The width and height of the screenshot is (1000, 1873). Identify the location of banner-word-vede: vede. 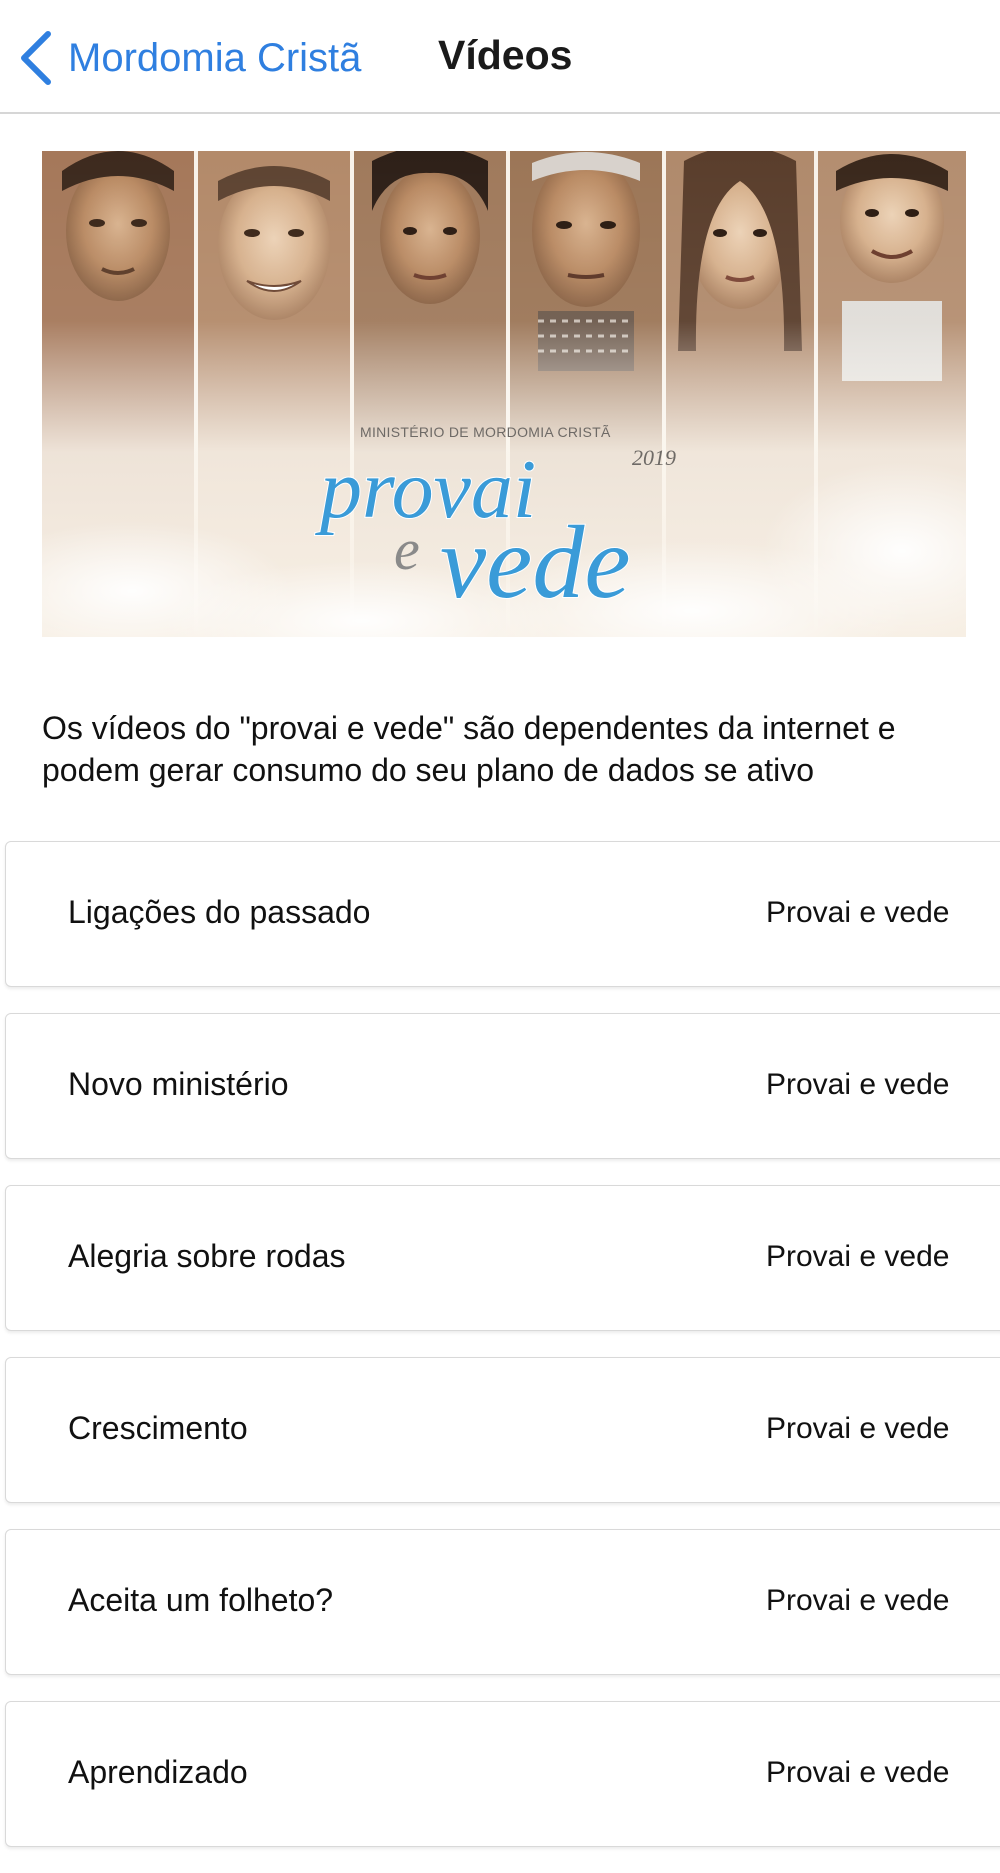
(535, 562).